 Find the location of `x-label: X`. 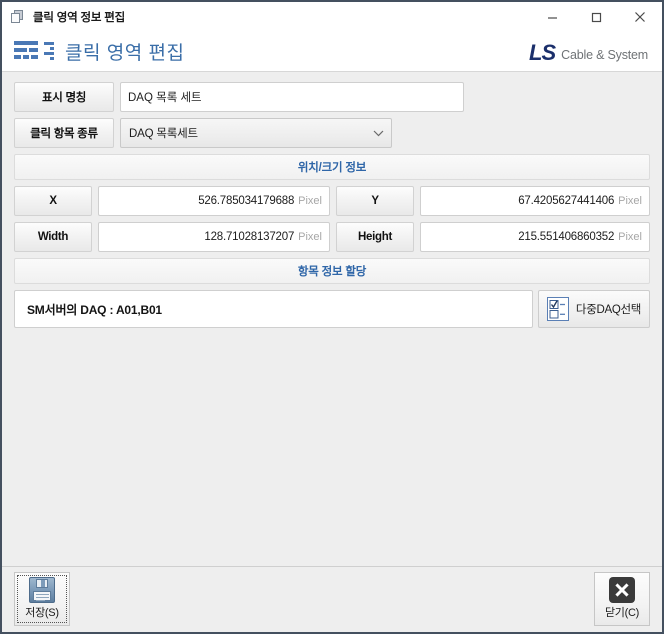

x-label: X is located at coordinates (53, 201).